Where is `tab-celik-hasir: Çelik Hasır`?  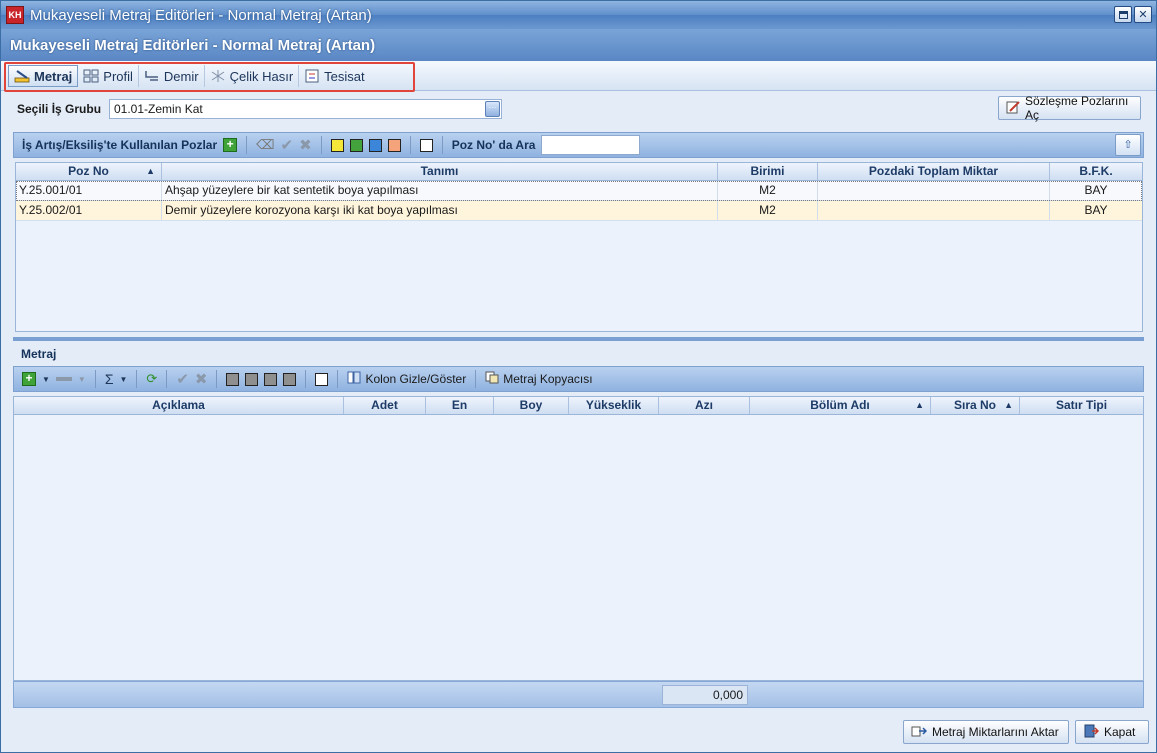
tab-celik-hasir: Çelik Hasır is located at coordinates (252, 76).